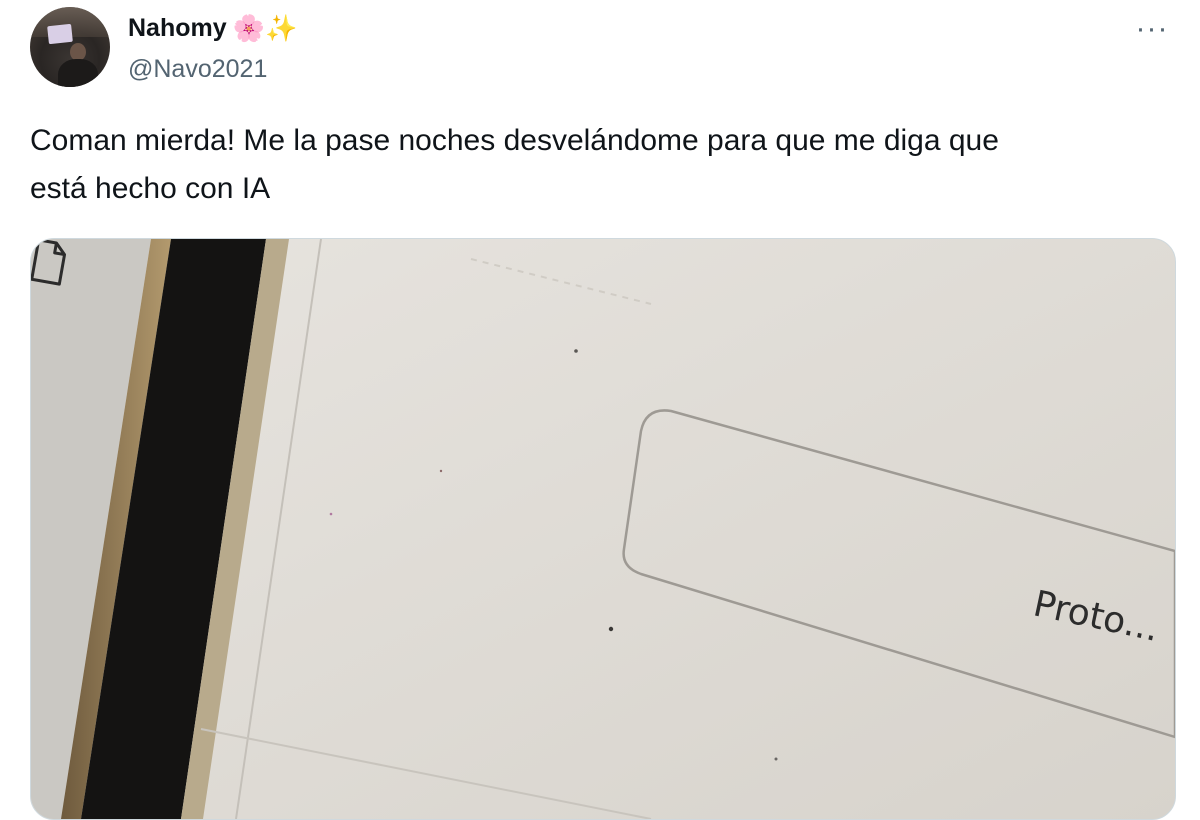 This screenshot has width=1200, height=820. What do you see at coordinates (60, 34) in the screenshot?
I see `avatar-sign` at bounding box center [60, 34].